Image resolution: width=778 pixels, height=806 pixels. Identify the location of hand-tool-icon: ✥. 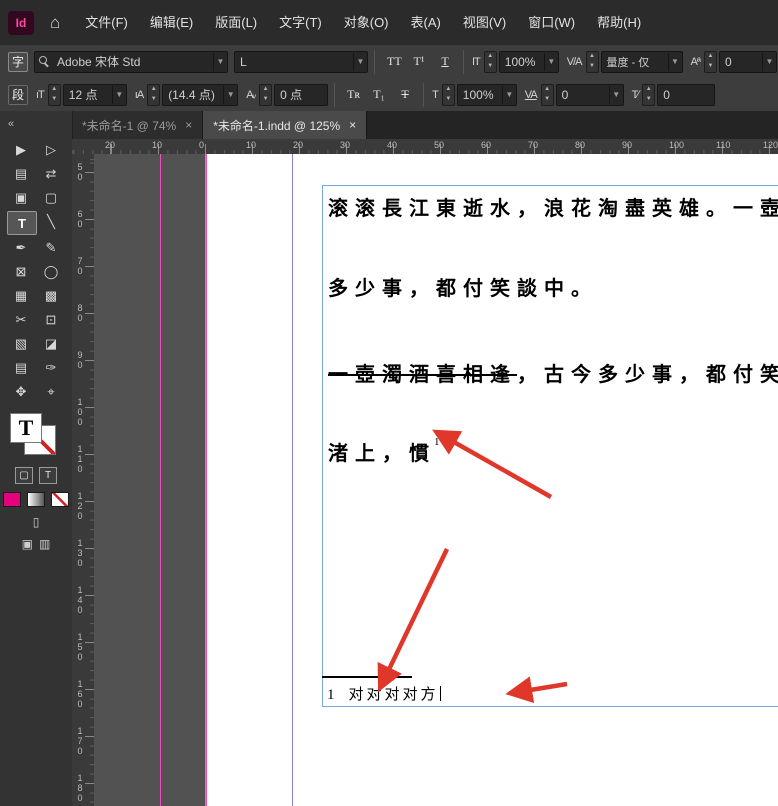
(21, 392).